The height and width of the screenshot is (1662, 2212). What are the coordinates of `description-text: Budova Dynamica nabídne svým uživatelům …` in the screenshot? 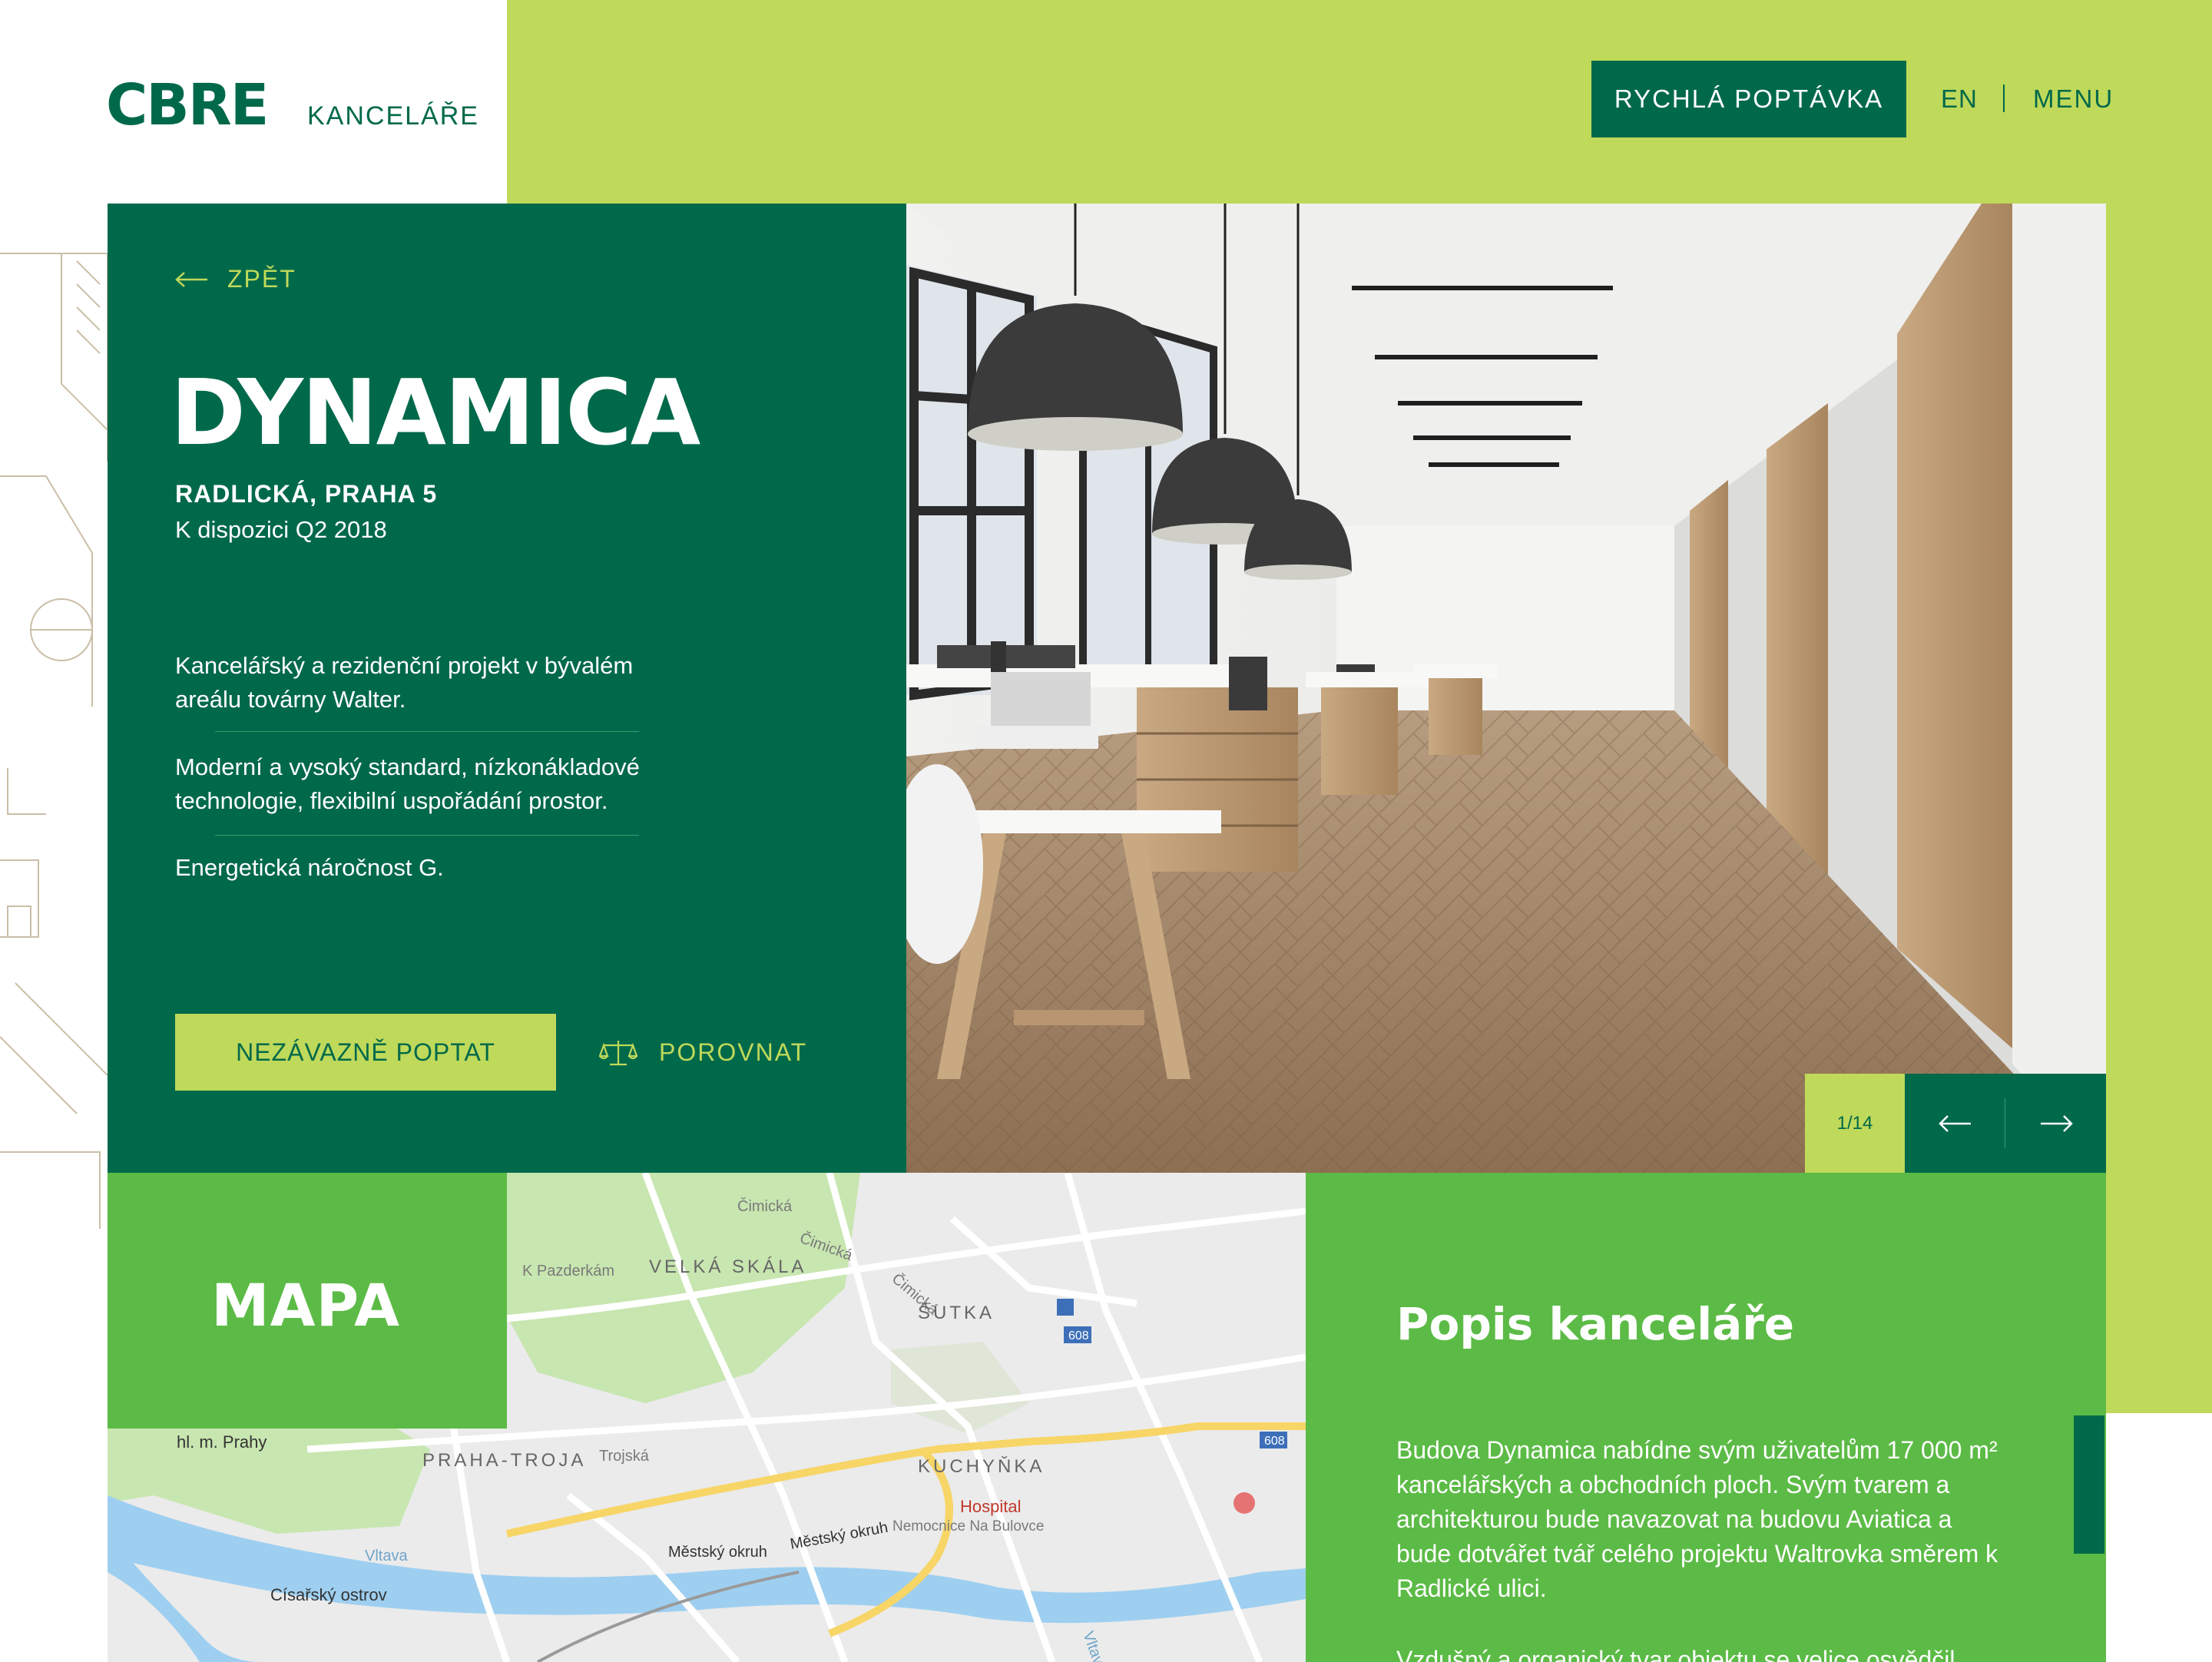 It's located at (1704, 1547).